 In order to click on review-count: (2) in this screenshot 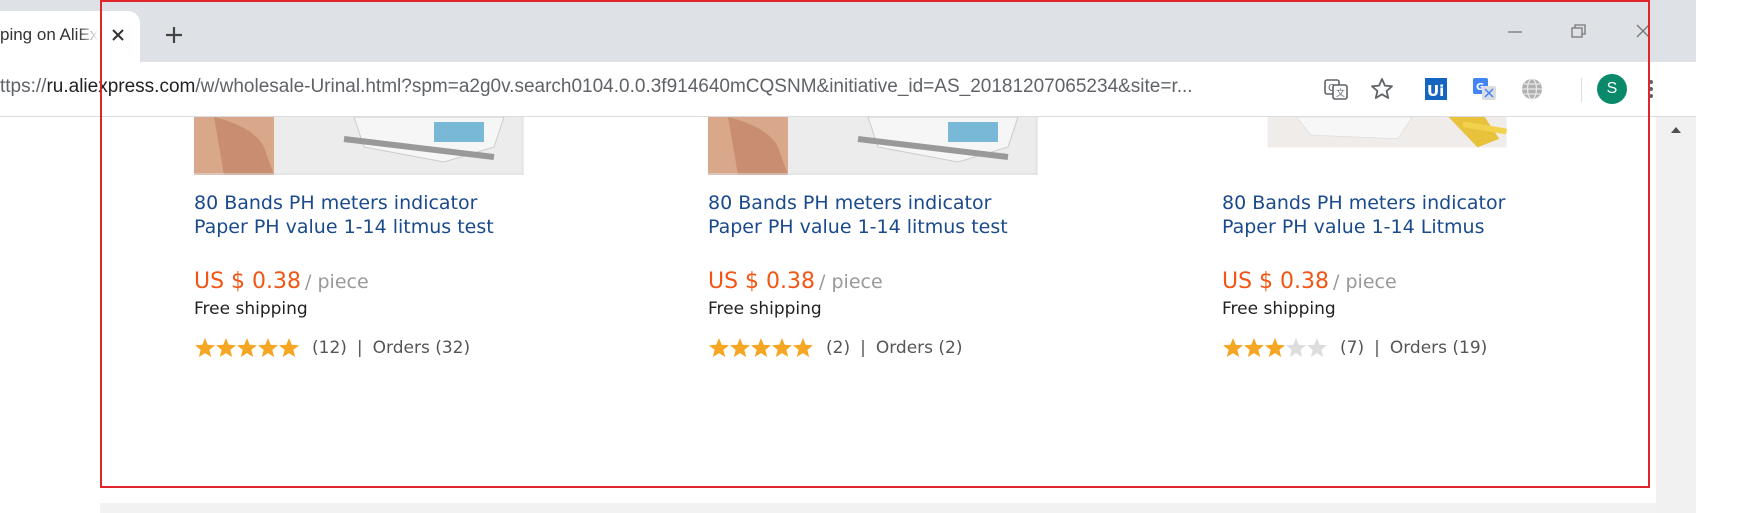, I will do `click(838, 348)`.